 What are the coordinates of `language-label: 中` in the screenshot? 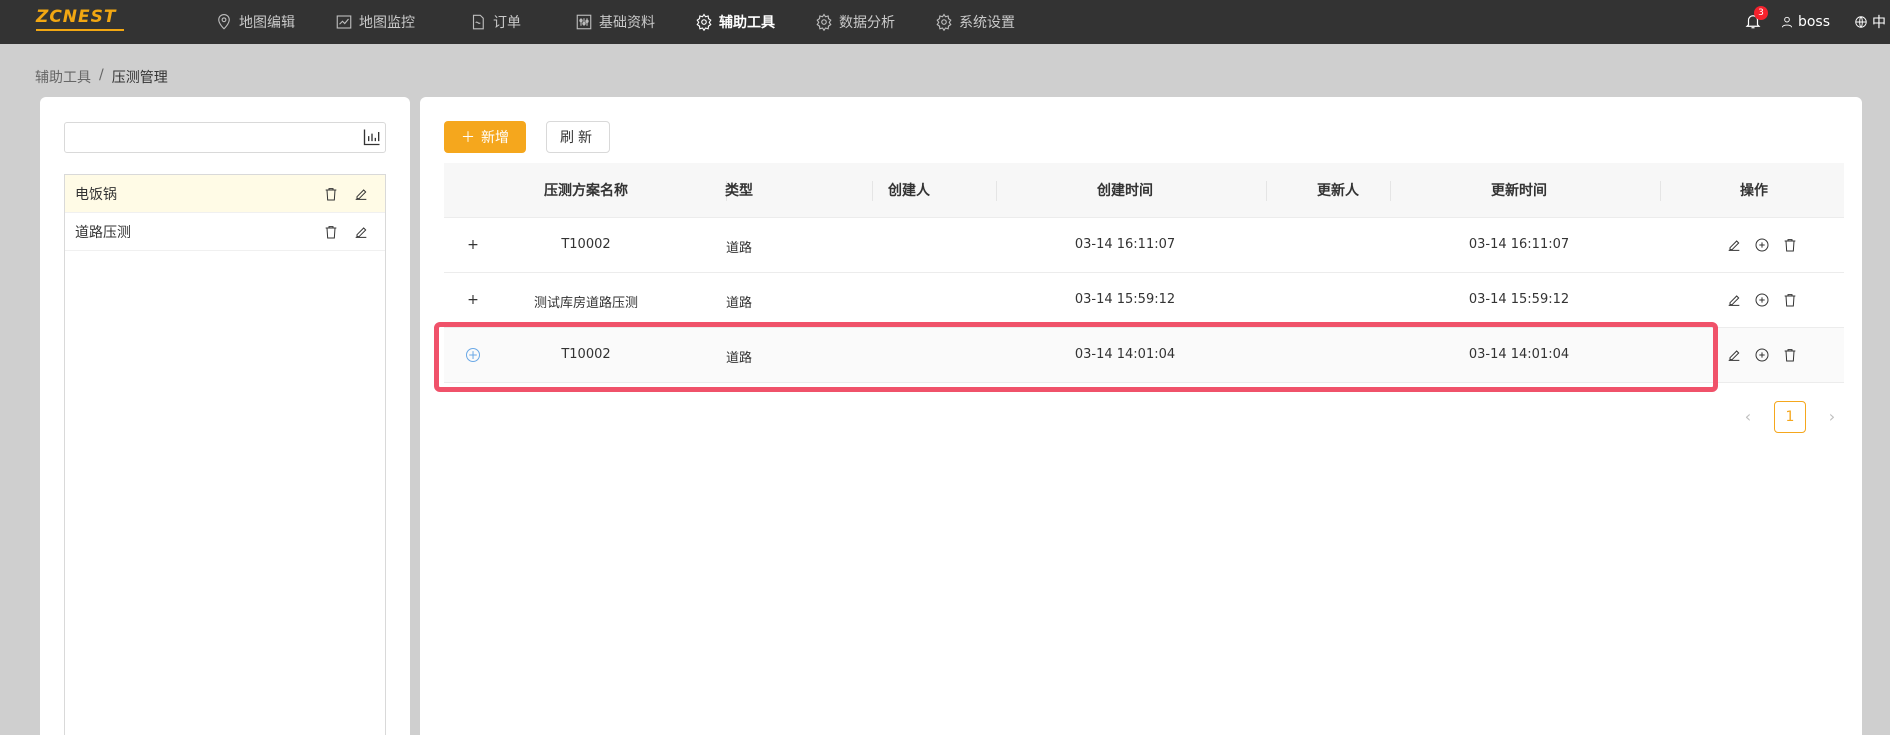 It's located at (1879, 23).